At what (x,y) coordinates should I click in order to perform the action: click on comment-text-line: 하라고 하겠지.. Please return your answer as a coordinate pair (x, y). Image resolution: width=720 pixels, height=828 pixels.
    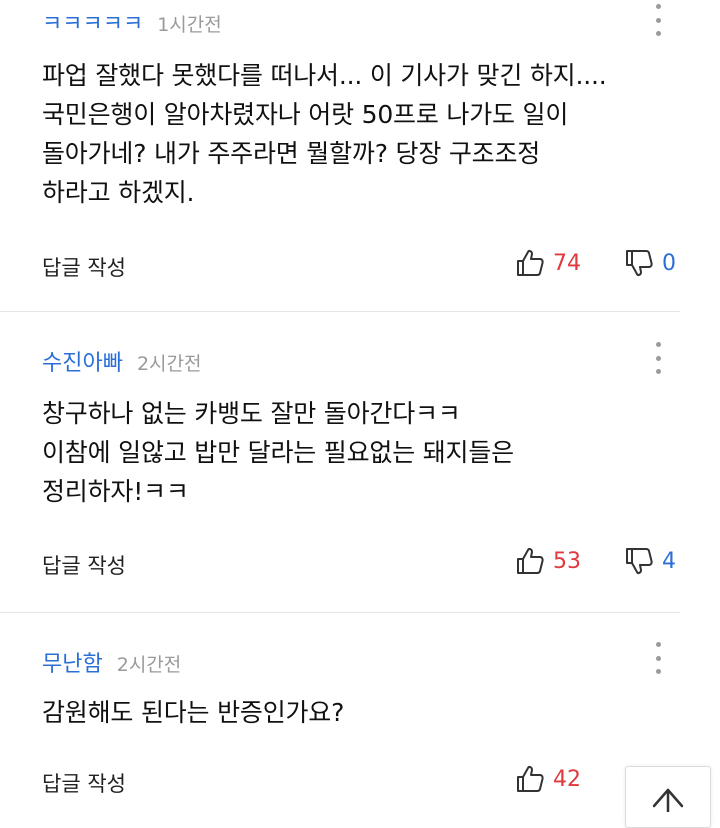
    Looking at the image, I should click on (118, 192).